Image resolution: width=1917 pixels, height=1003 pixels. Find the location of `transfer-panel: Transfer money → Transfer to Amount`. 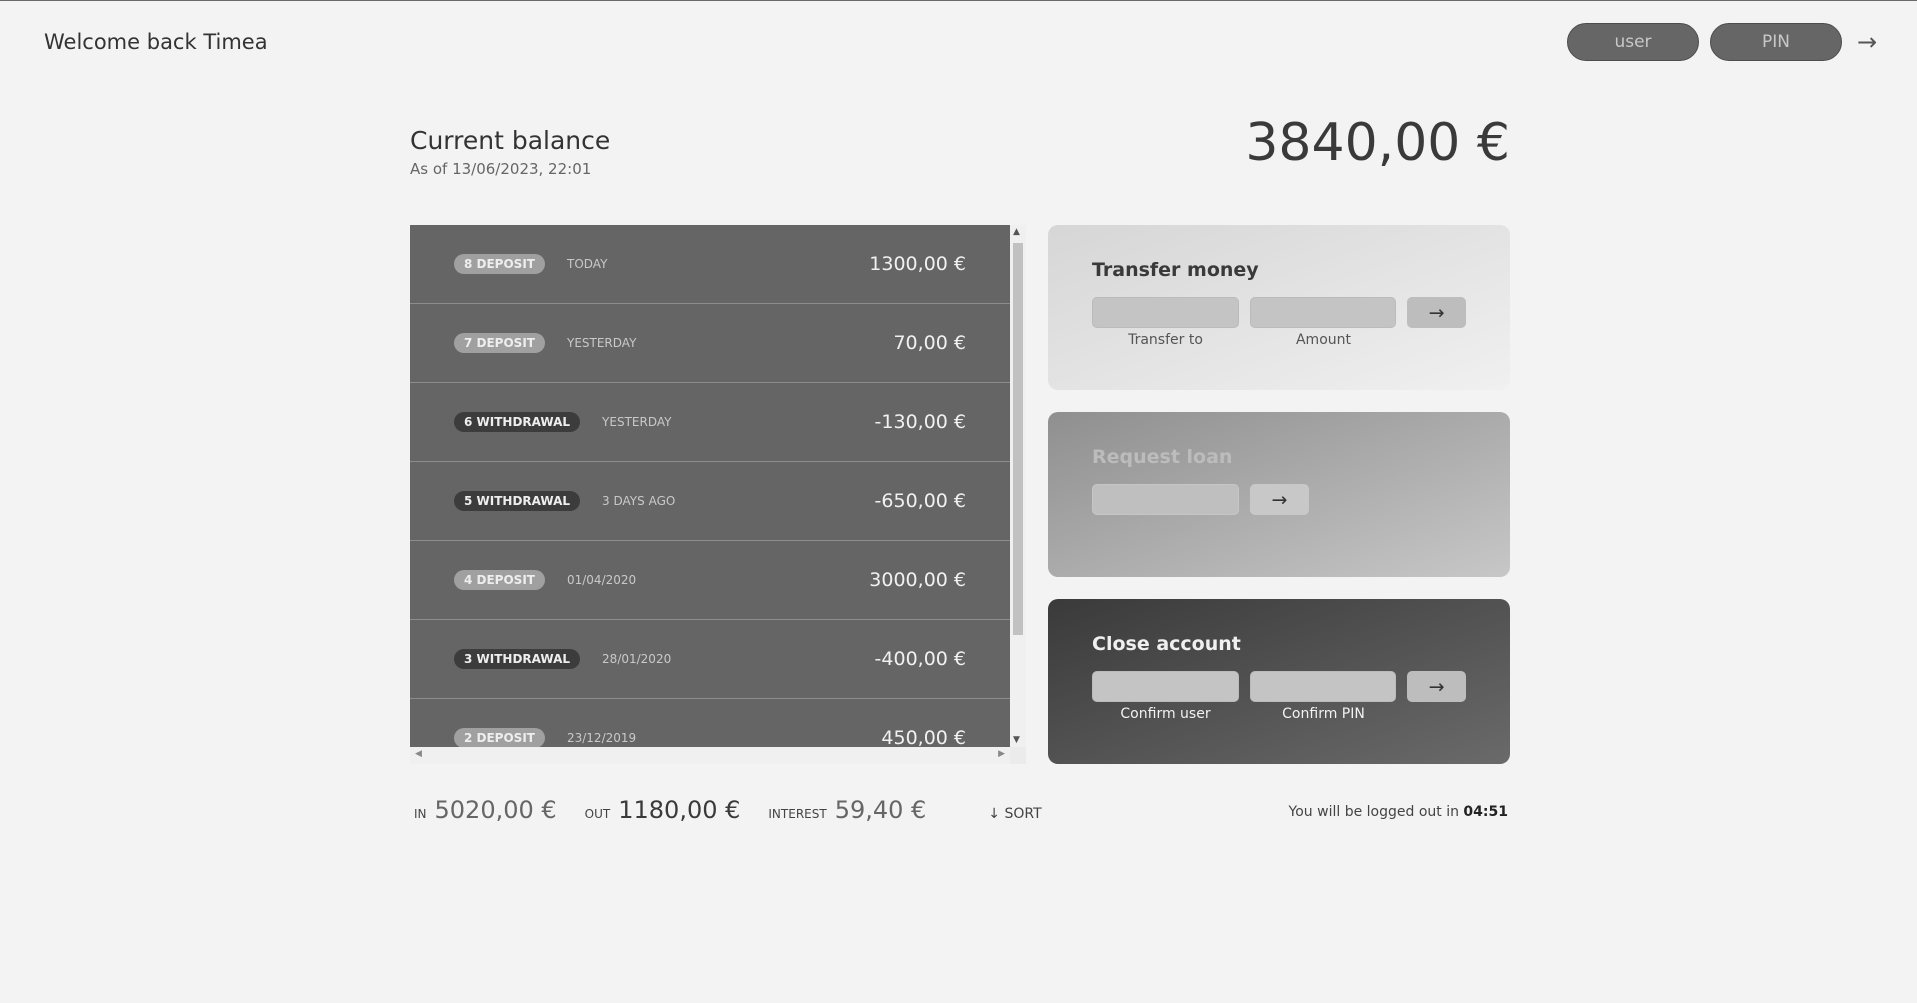

transfer-panel: Transfer money → Transfer to Amount is located at coordinates (1279, 307).